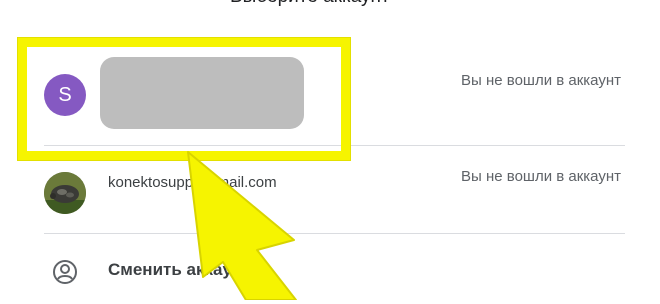  What do you see at coordinates (192, 182) in the screenshot?
I see `account-email: konektosupp@gmail.com` at bounding box center [192, 182].